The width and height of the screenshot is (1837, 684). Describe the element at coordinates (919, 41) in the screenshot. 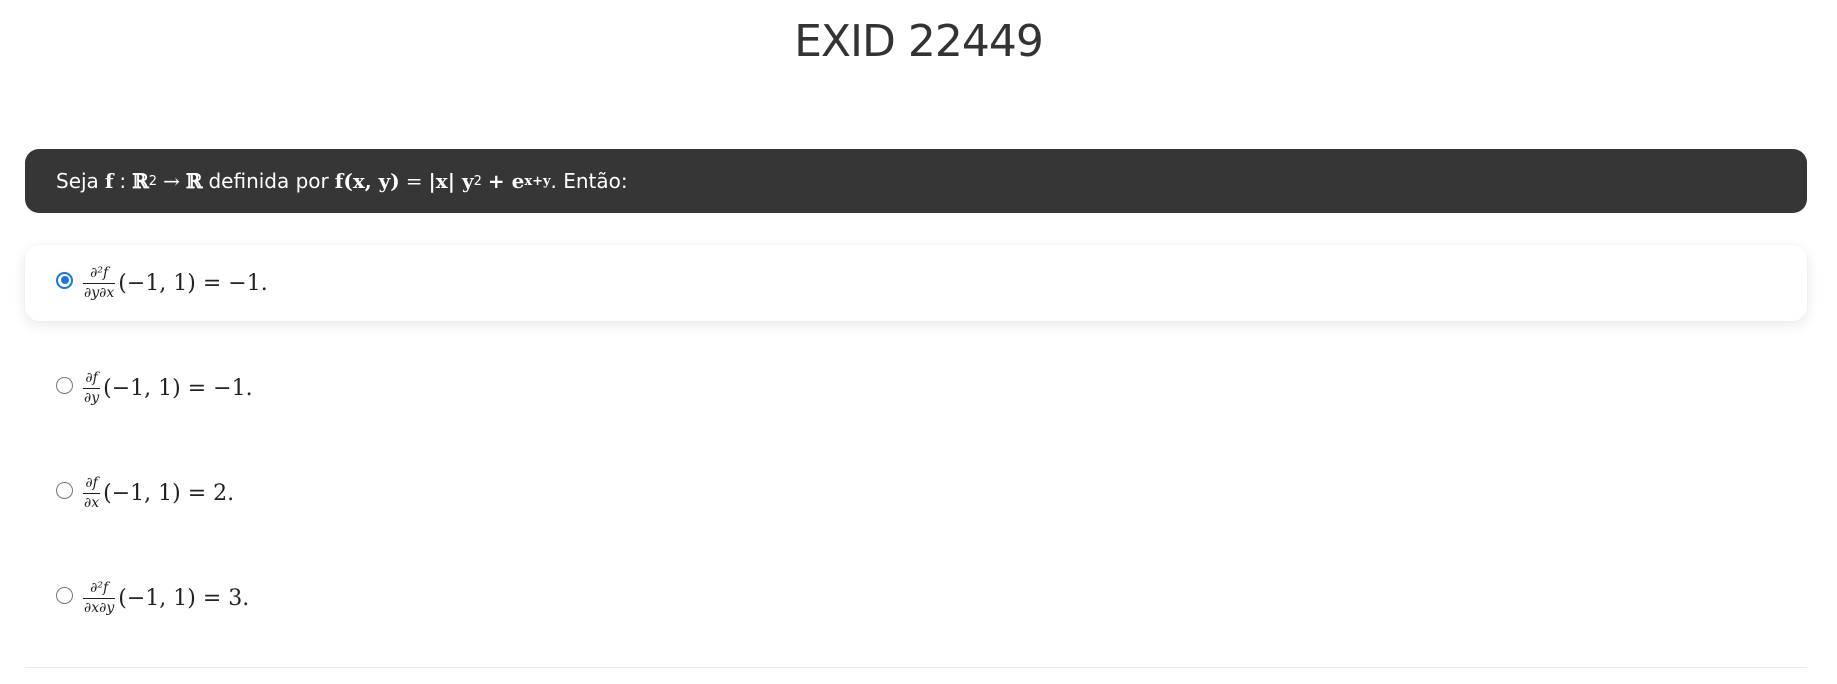

I see `page-title: EXID 22449` at that location.